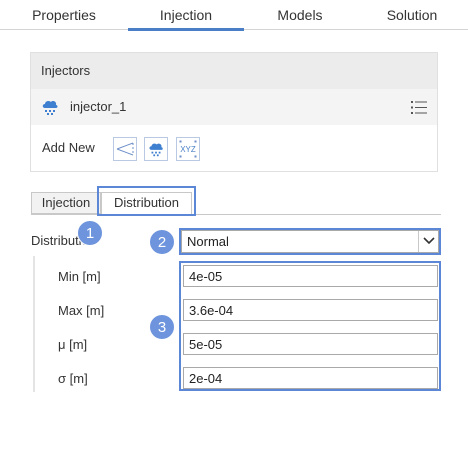 The width and height of the screenshot is (468, 465). Describe the element at coordinates (34, 324) in the screenshot. I see `params-indent-rule` at that location.